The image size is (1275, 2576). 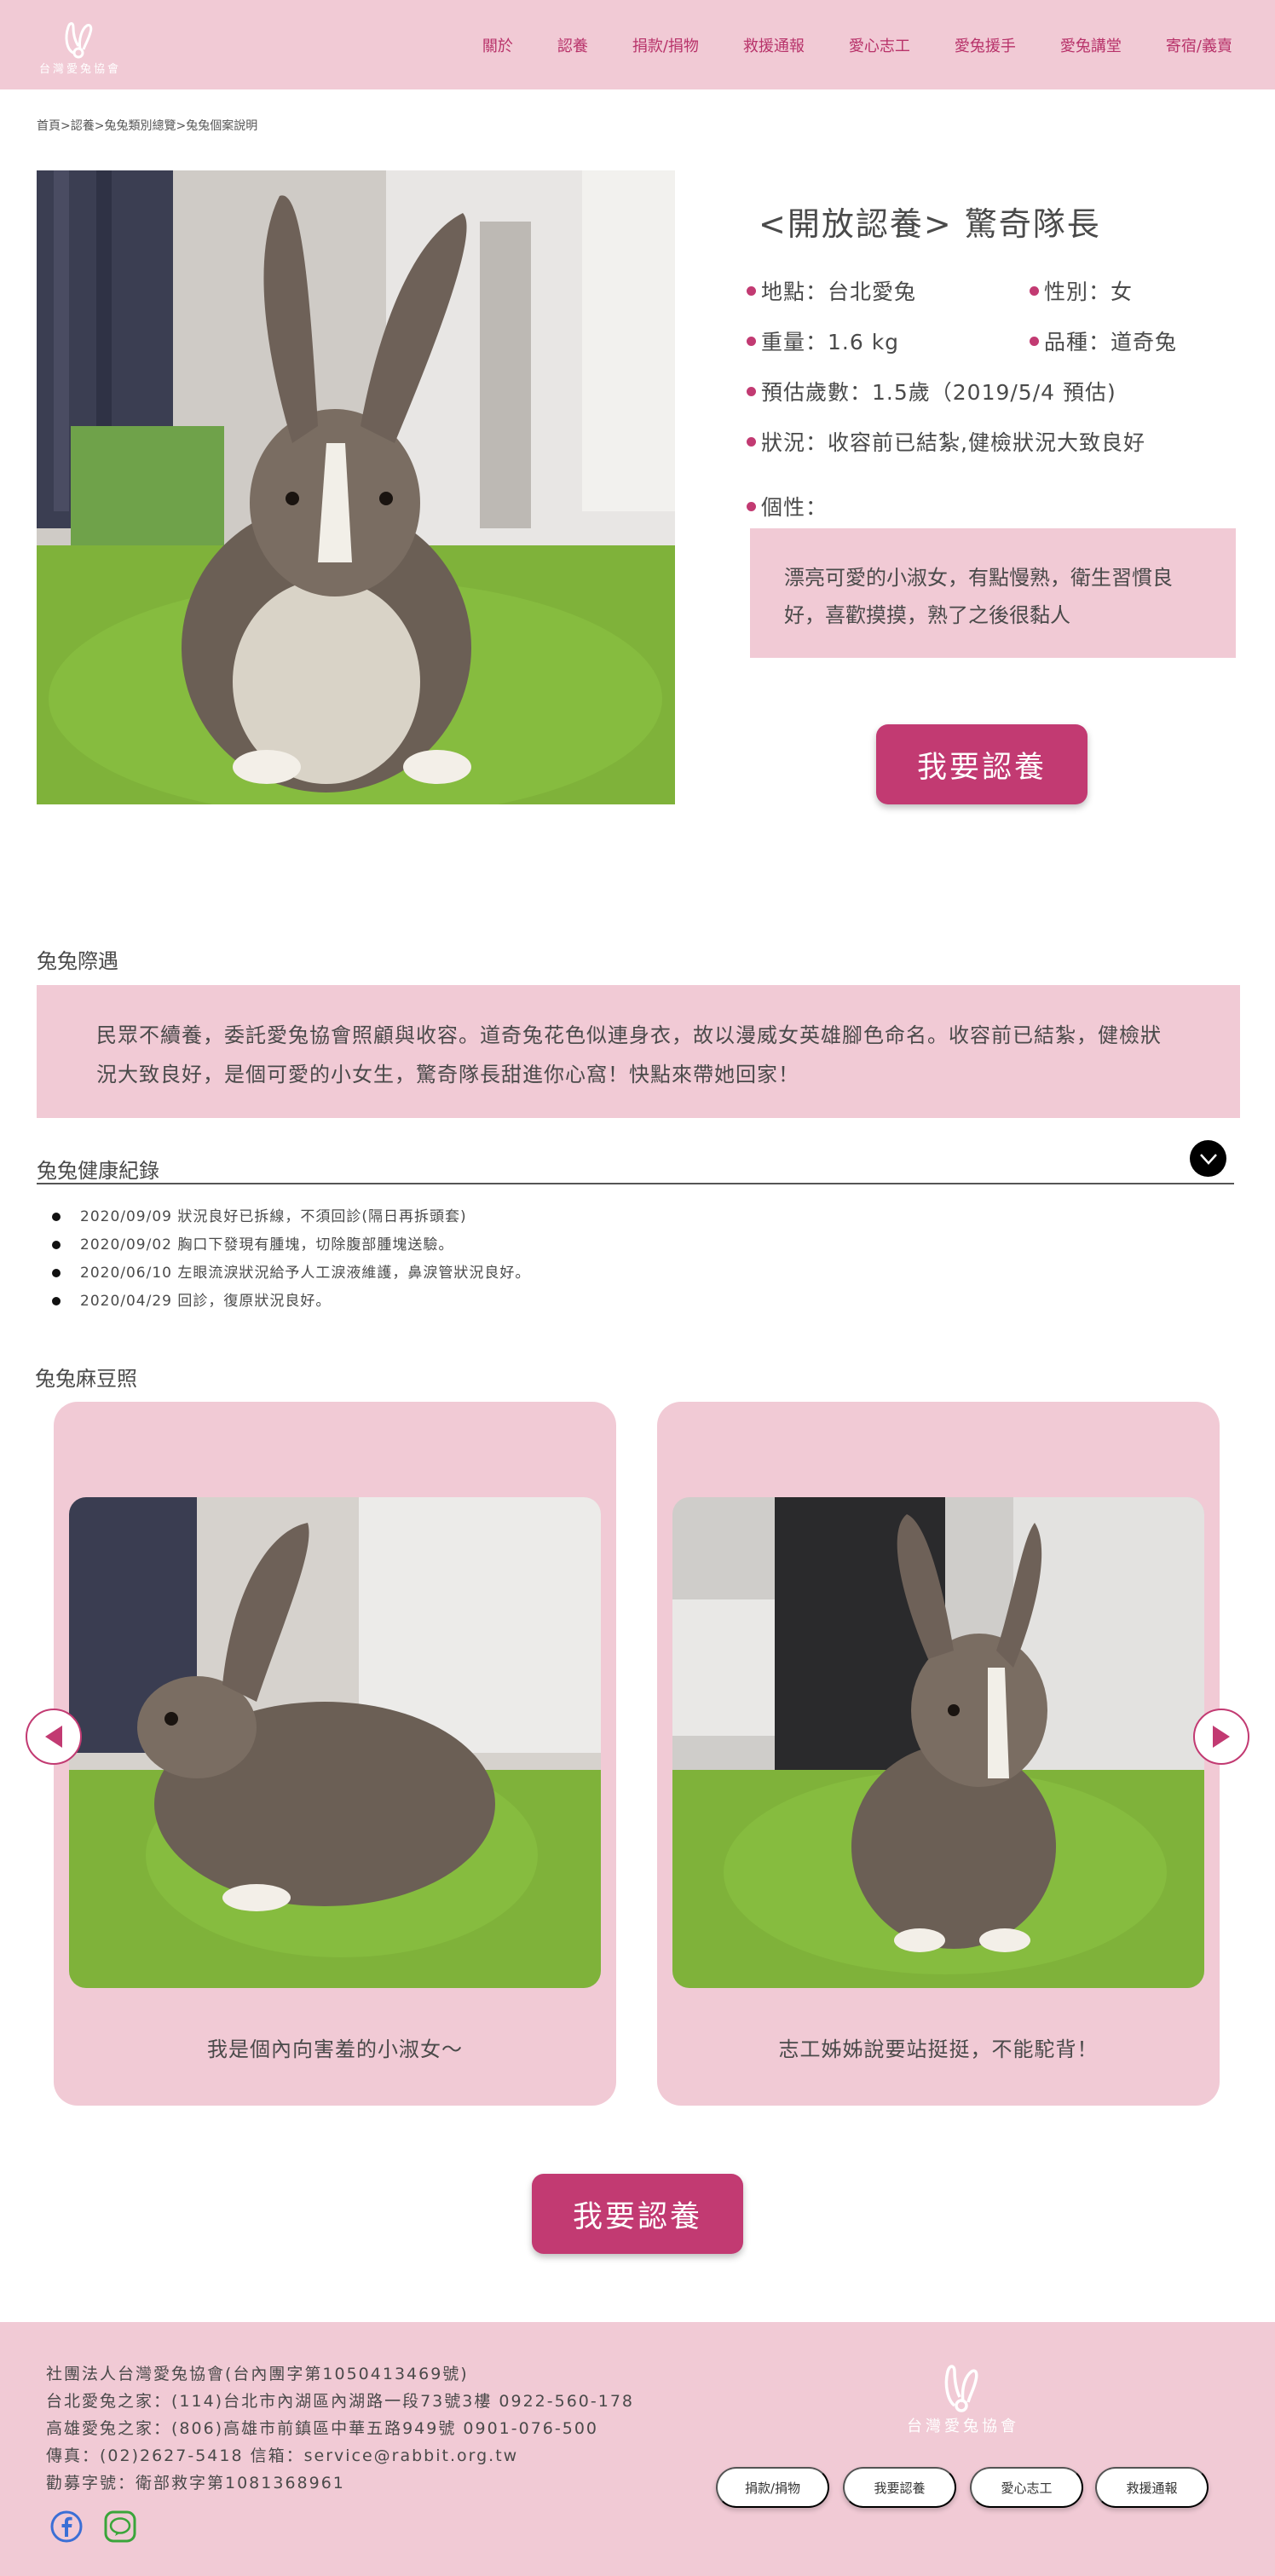 I want to click on facebook-icon, so click(x=66, y=2526).